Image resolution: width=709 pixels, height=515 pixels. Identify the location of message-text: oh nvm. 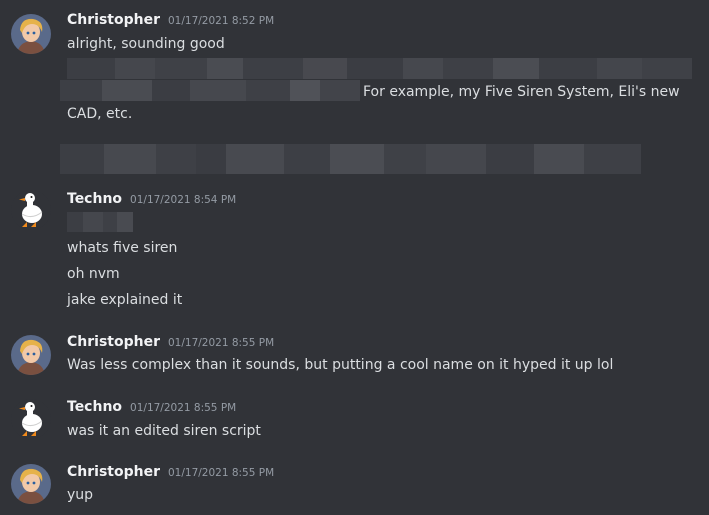
(93, 274).